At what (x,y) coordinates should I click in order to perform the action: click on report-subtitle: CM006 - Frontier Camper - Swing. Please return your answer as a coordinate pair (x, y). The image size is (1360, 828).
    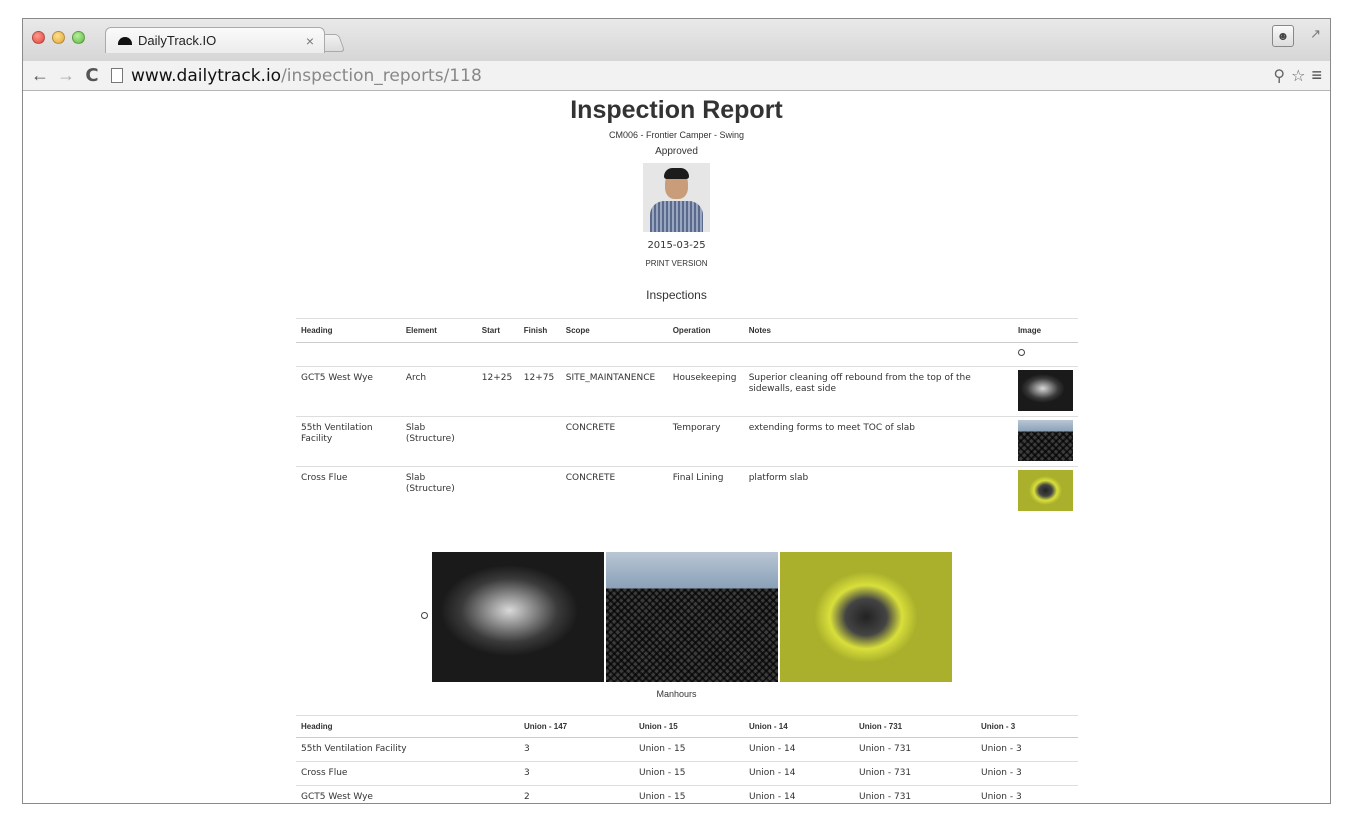
    Looking at the image, I should click on (676, 135).